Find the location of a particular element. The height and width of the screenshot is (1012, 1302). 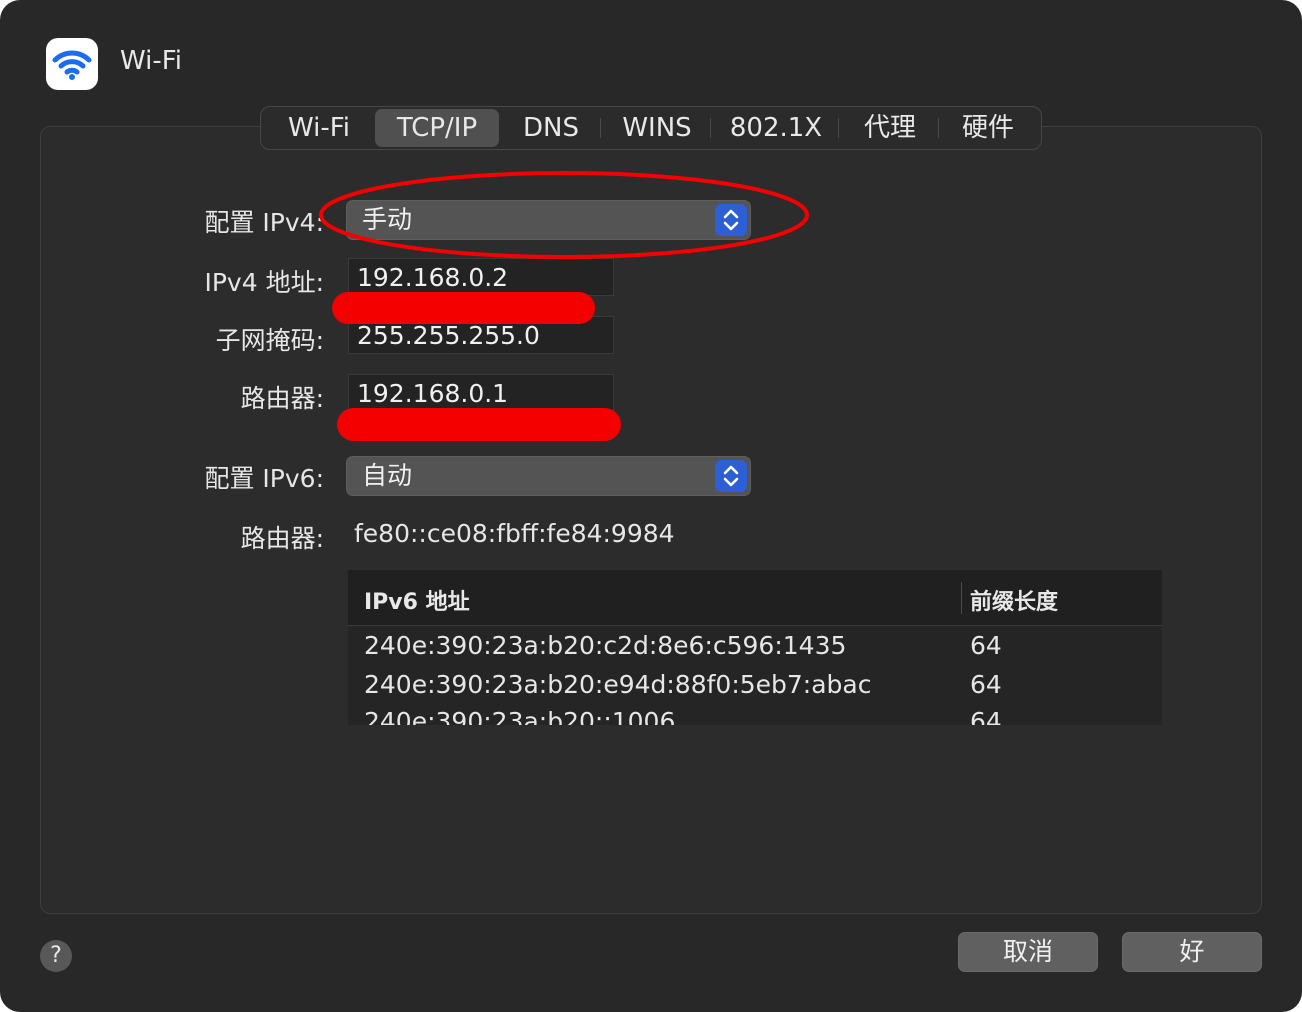

configure-ipv6-label: 配置 IPv6: is located at coordinates (264, 478).